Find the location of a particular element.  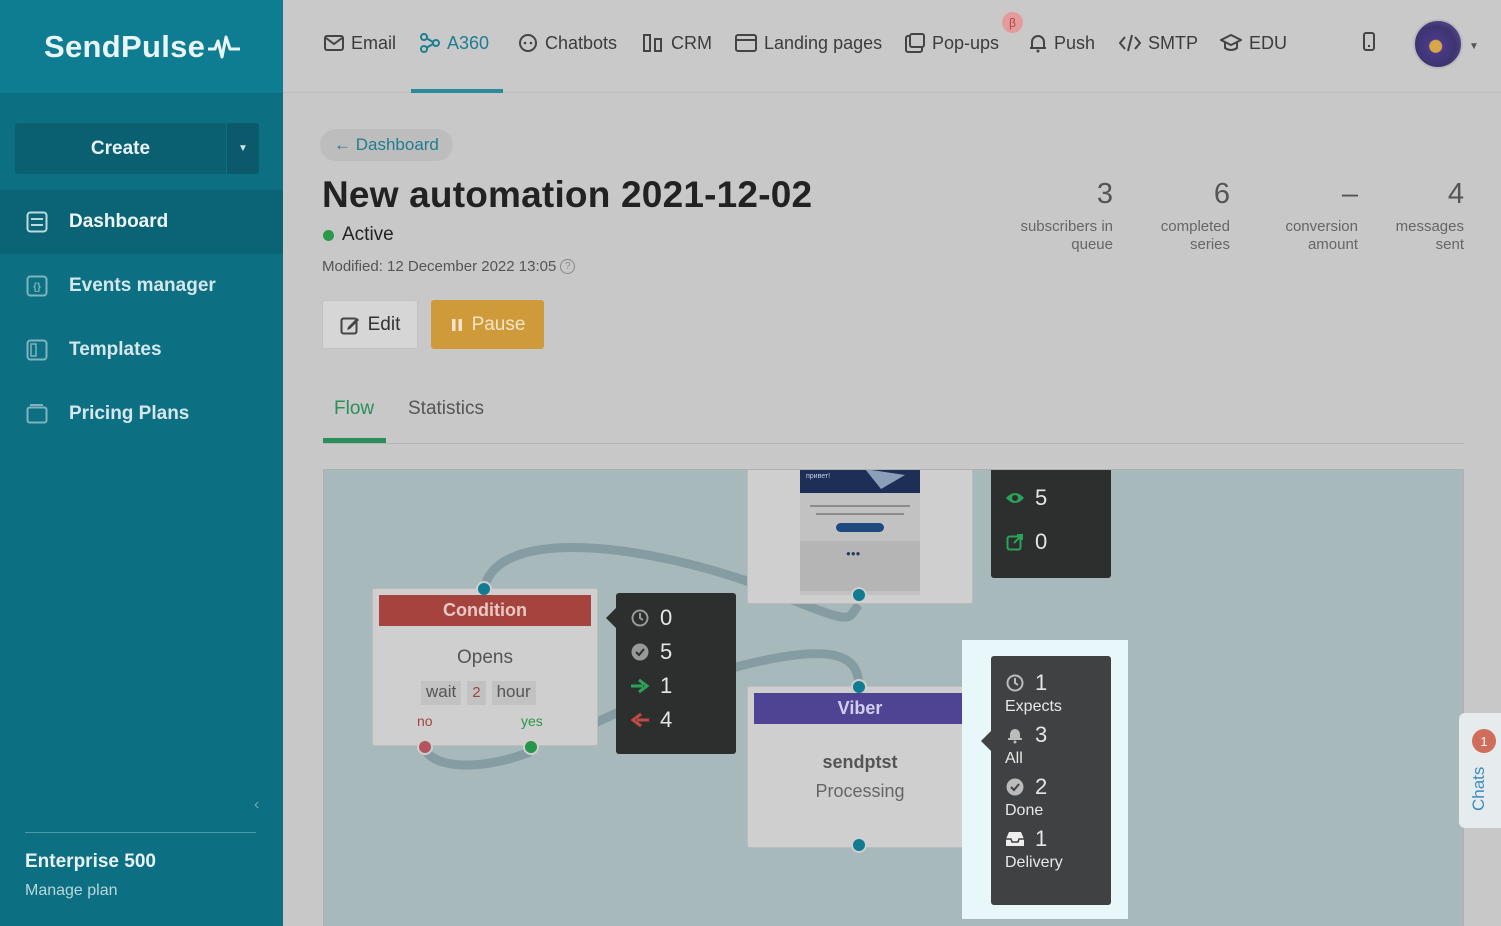

sidebar-item-label: Events manager is located at coordinates (142, 285).